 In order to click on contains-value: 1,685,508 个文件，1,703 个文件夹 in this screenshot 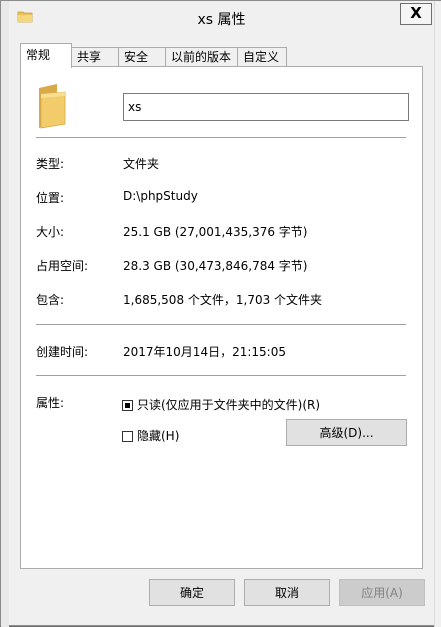, I will do `click(223, 300)`.